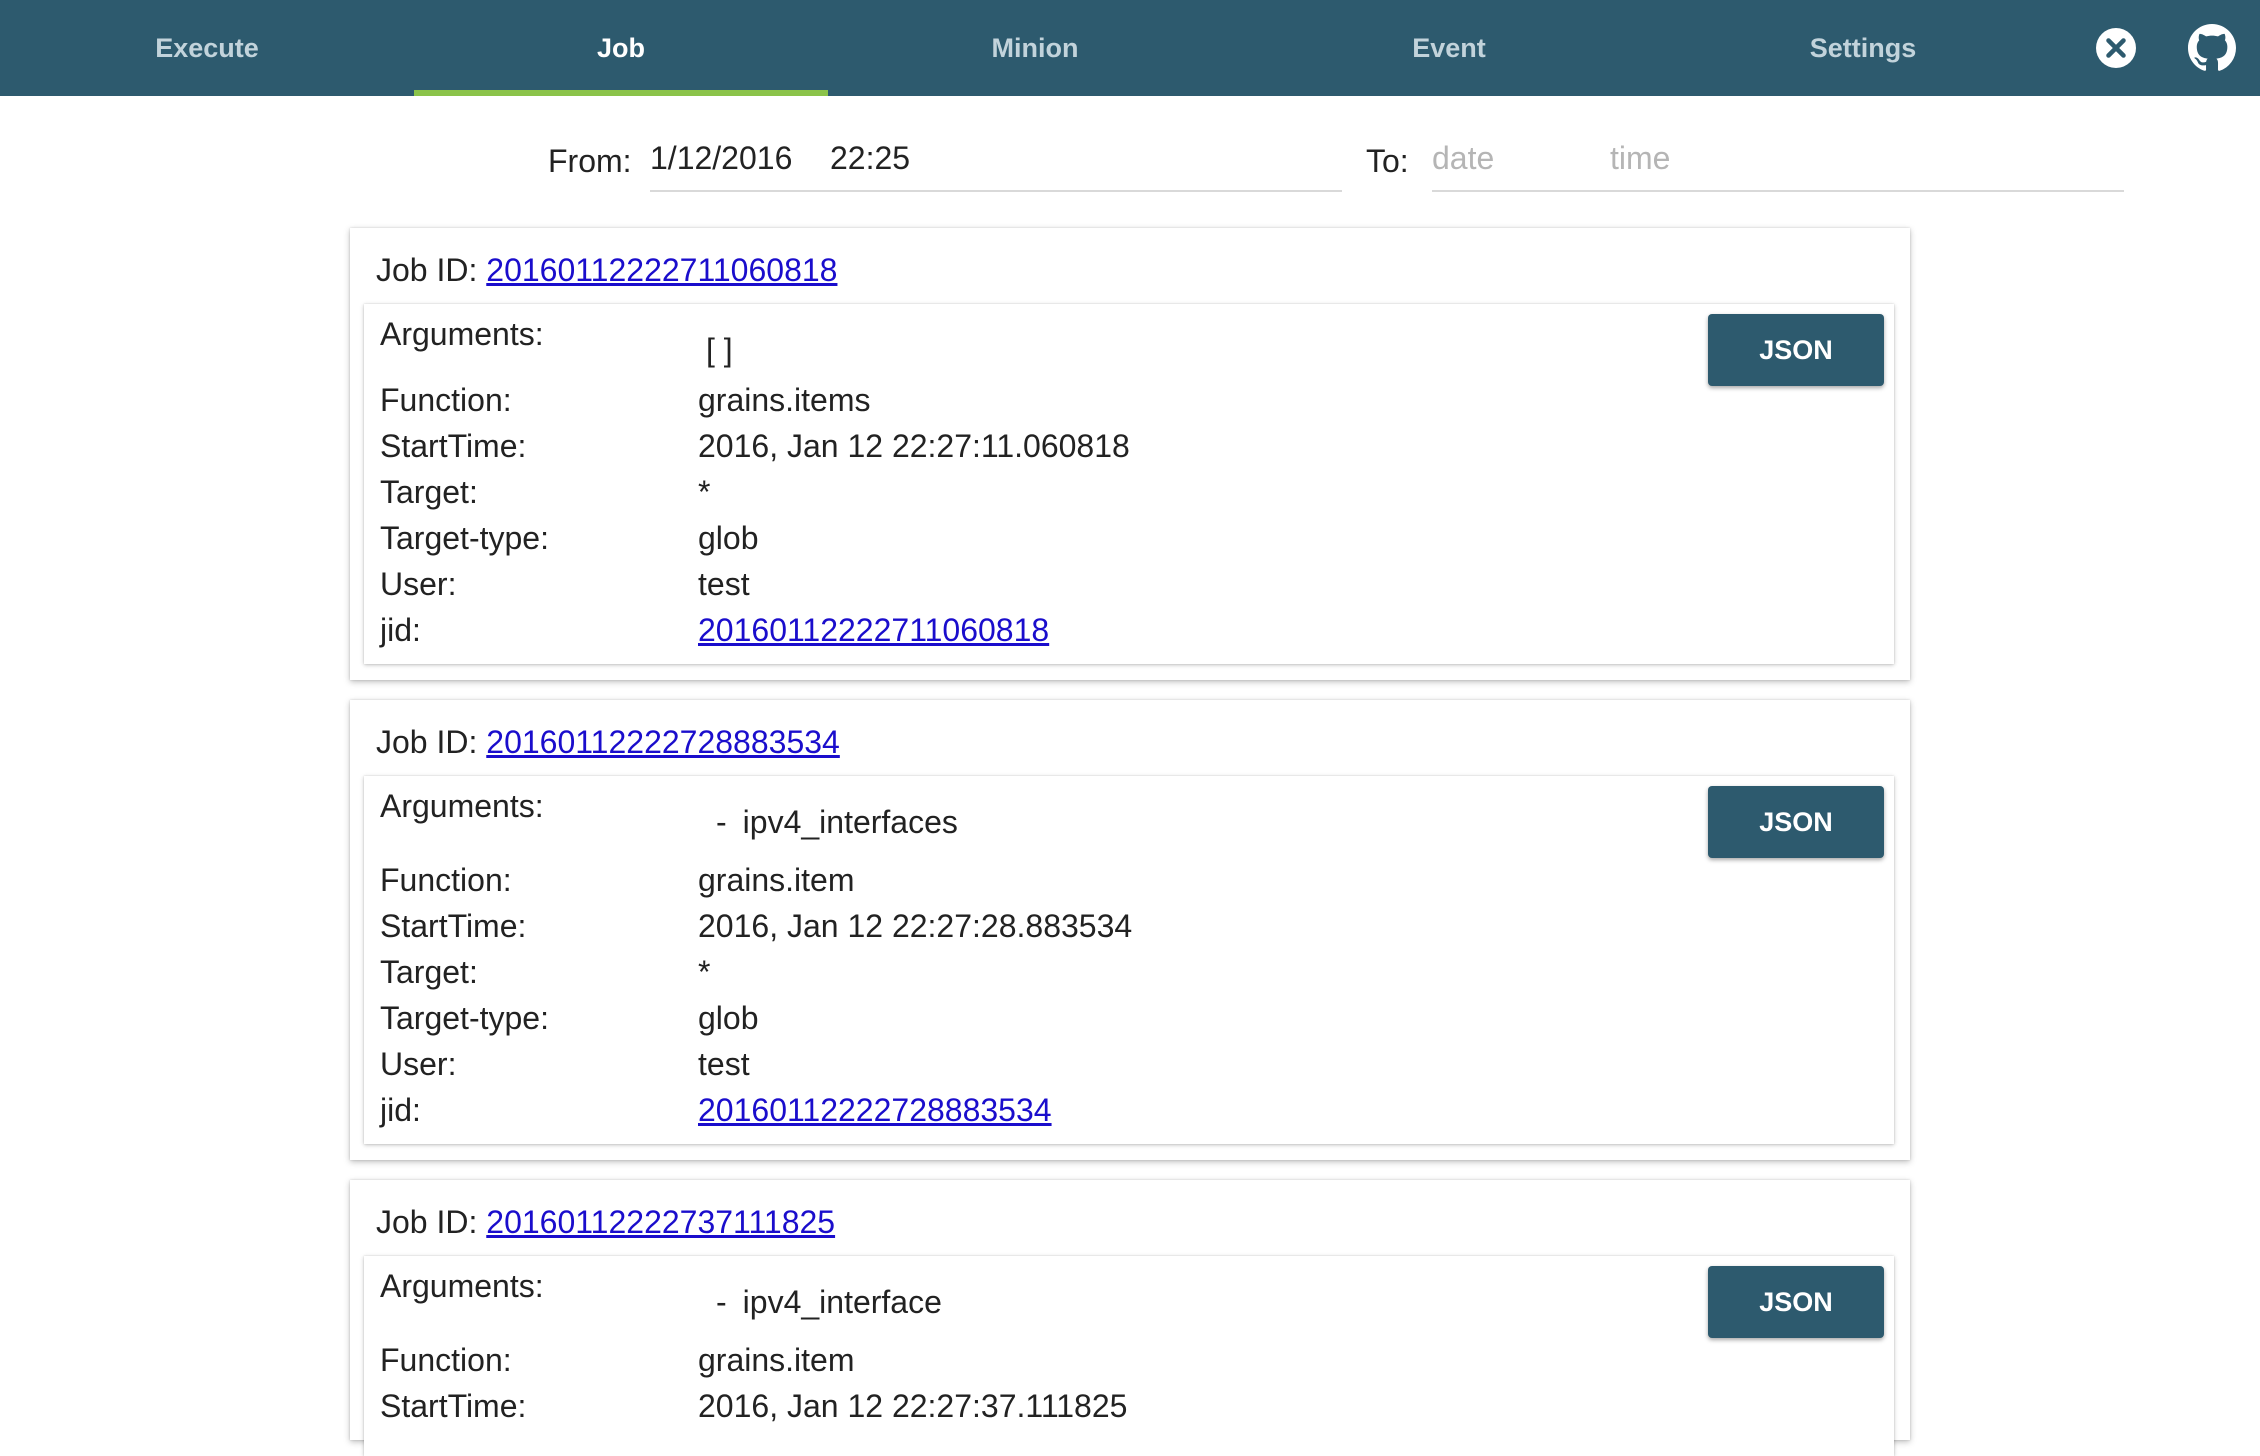  I want to click on arguments-value: - ipv4_interfaces, so click(832, 822).